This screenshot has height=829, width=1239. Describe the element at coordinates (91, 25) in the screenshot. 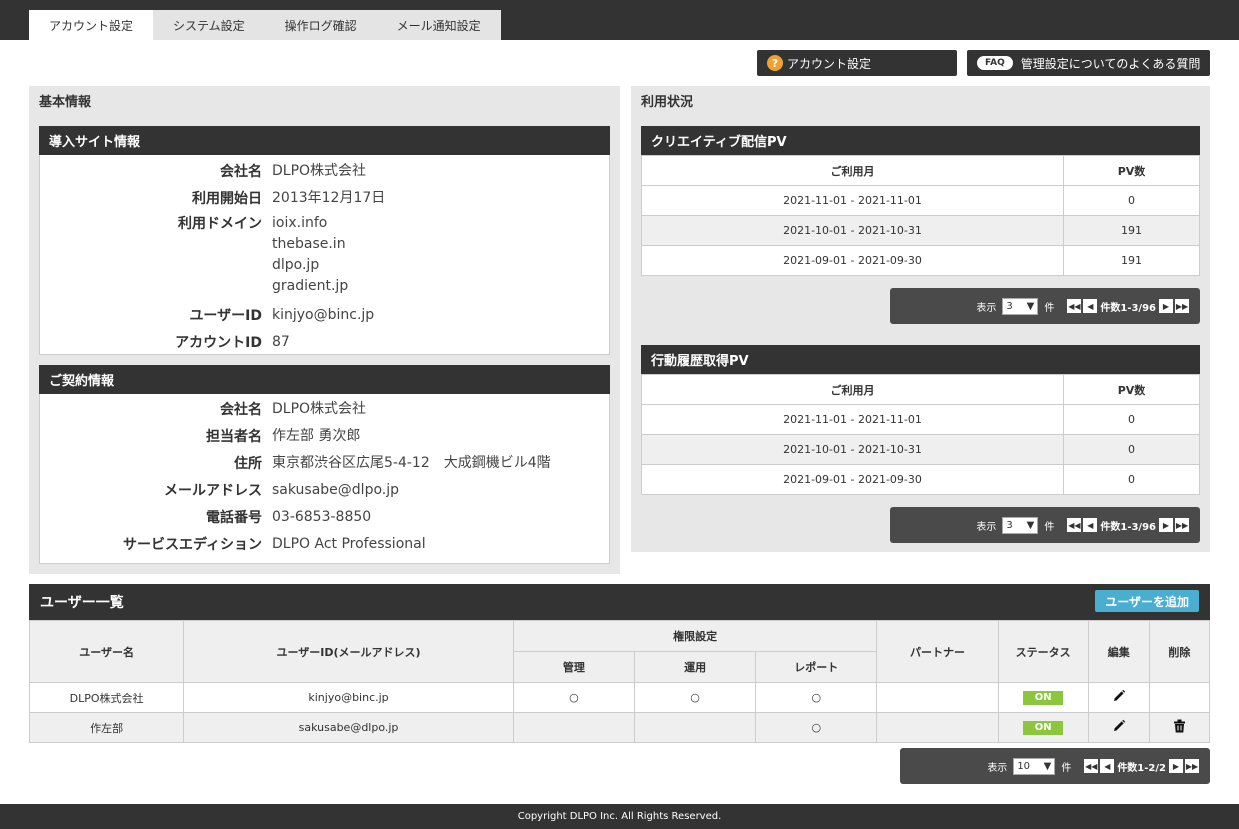

I see `tab-account-settings: アカウント設定` at that location.